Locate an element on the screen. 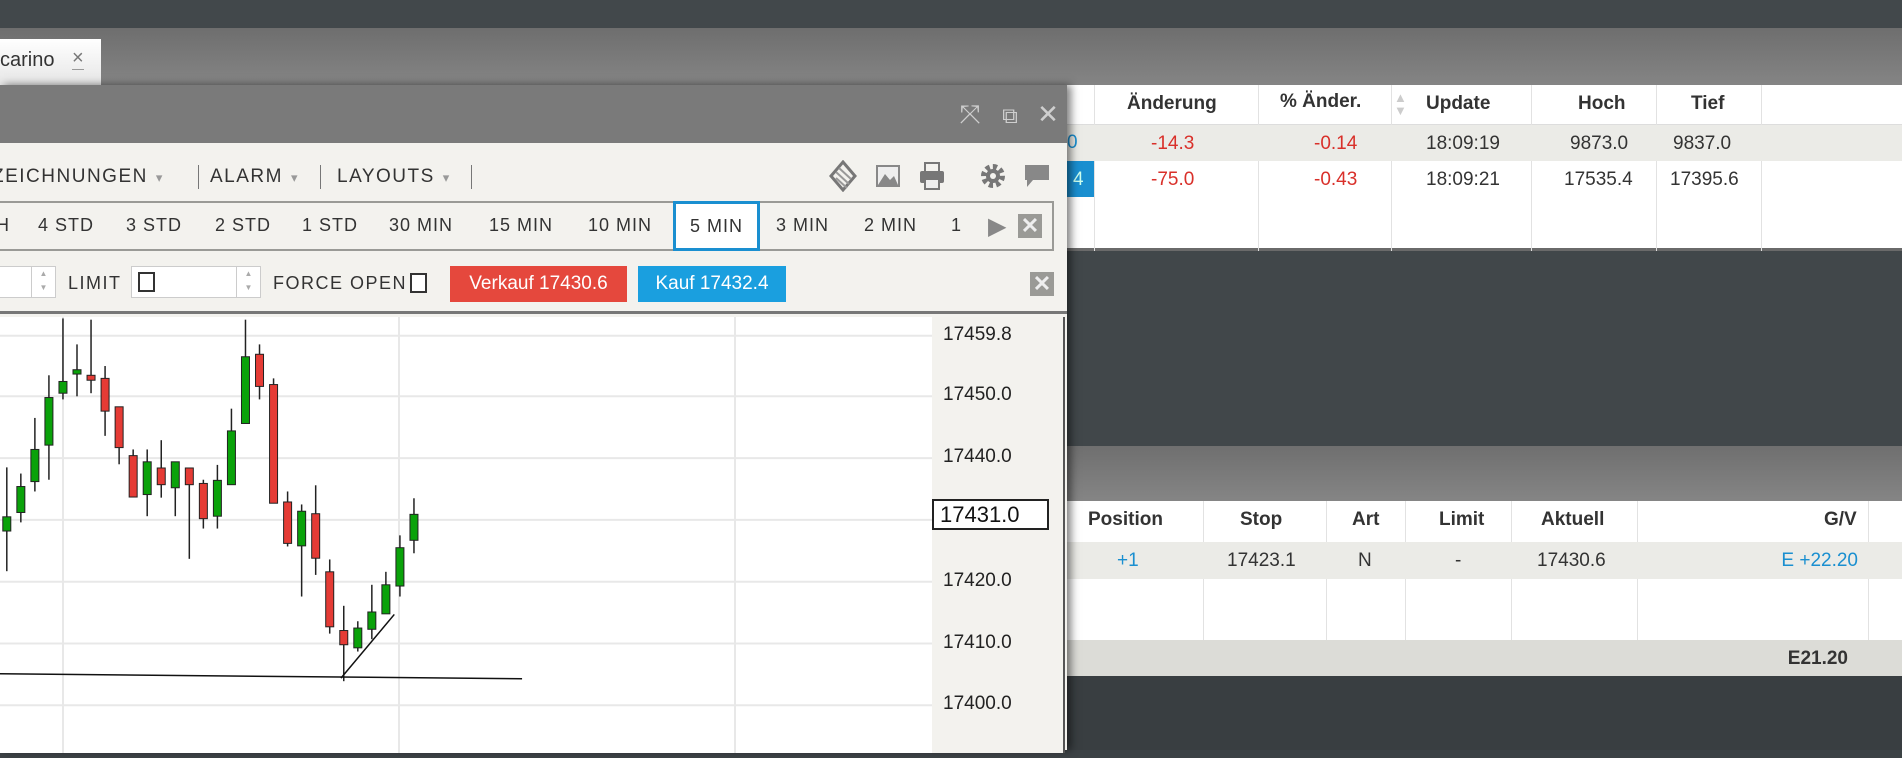 This screenshot has width=1902, height=758. tab-bar is located at coordinates (951, 57).